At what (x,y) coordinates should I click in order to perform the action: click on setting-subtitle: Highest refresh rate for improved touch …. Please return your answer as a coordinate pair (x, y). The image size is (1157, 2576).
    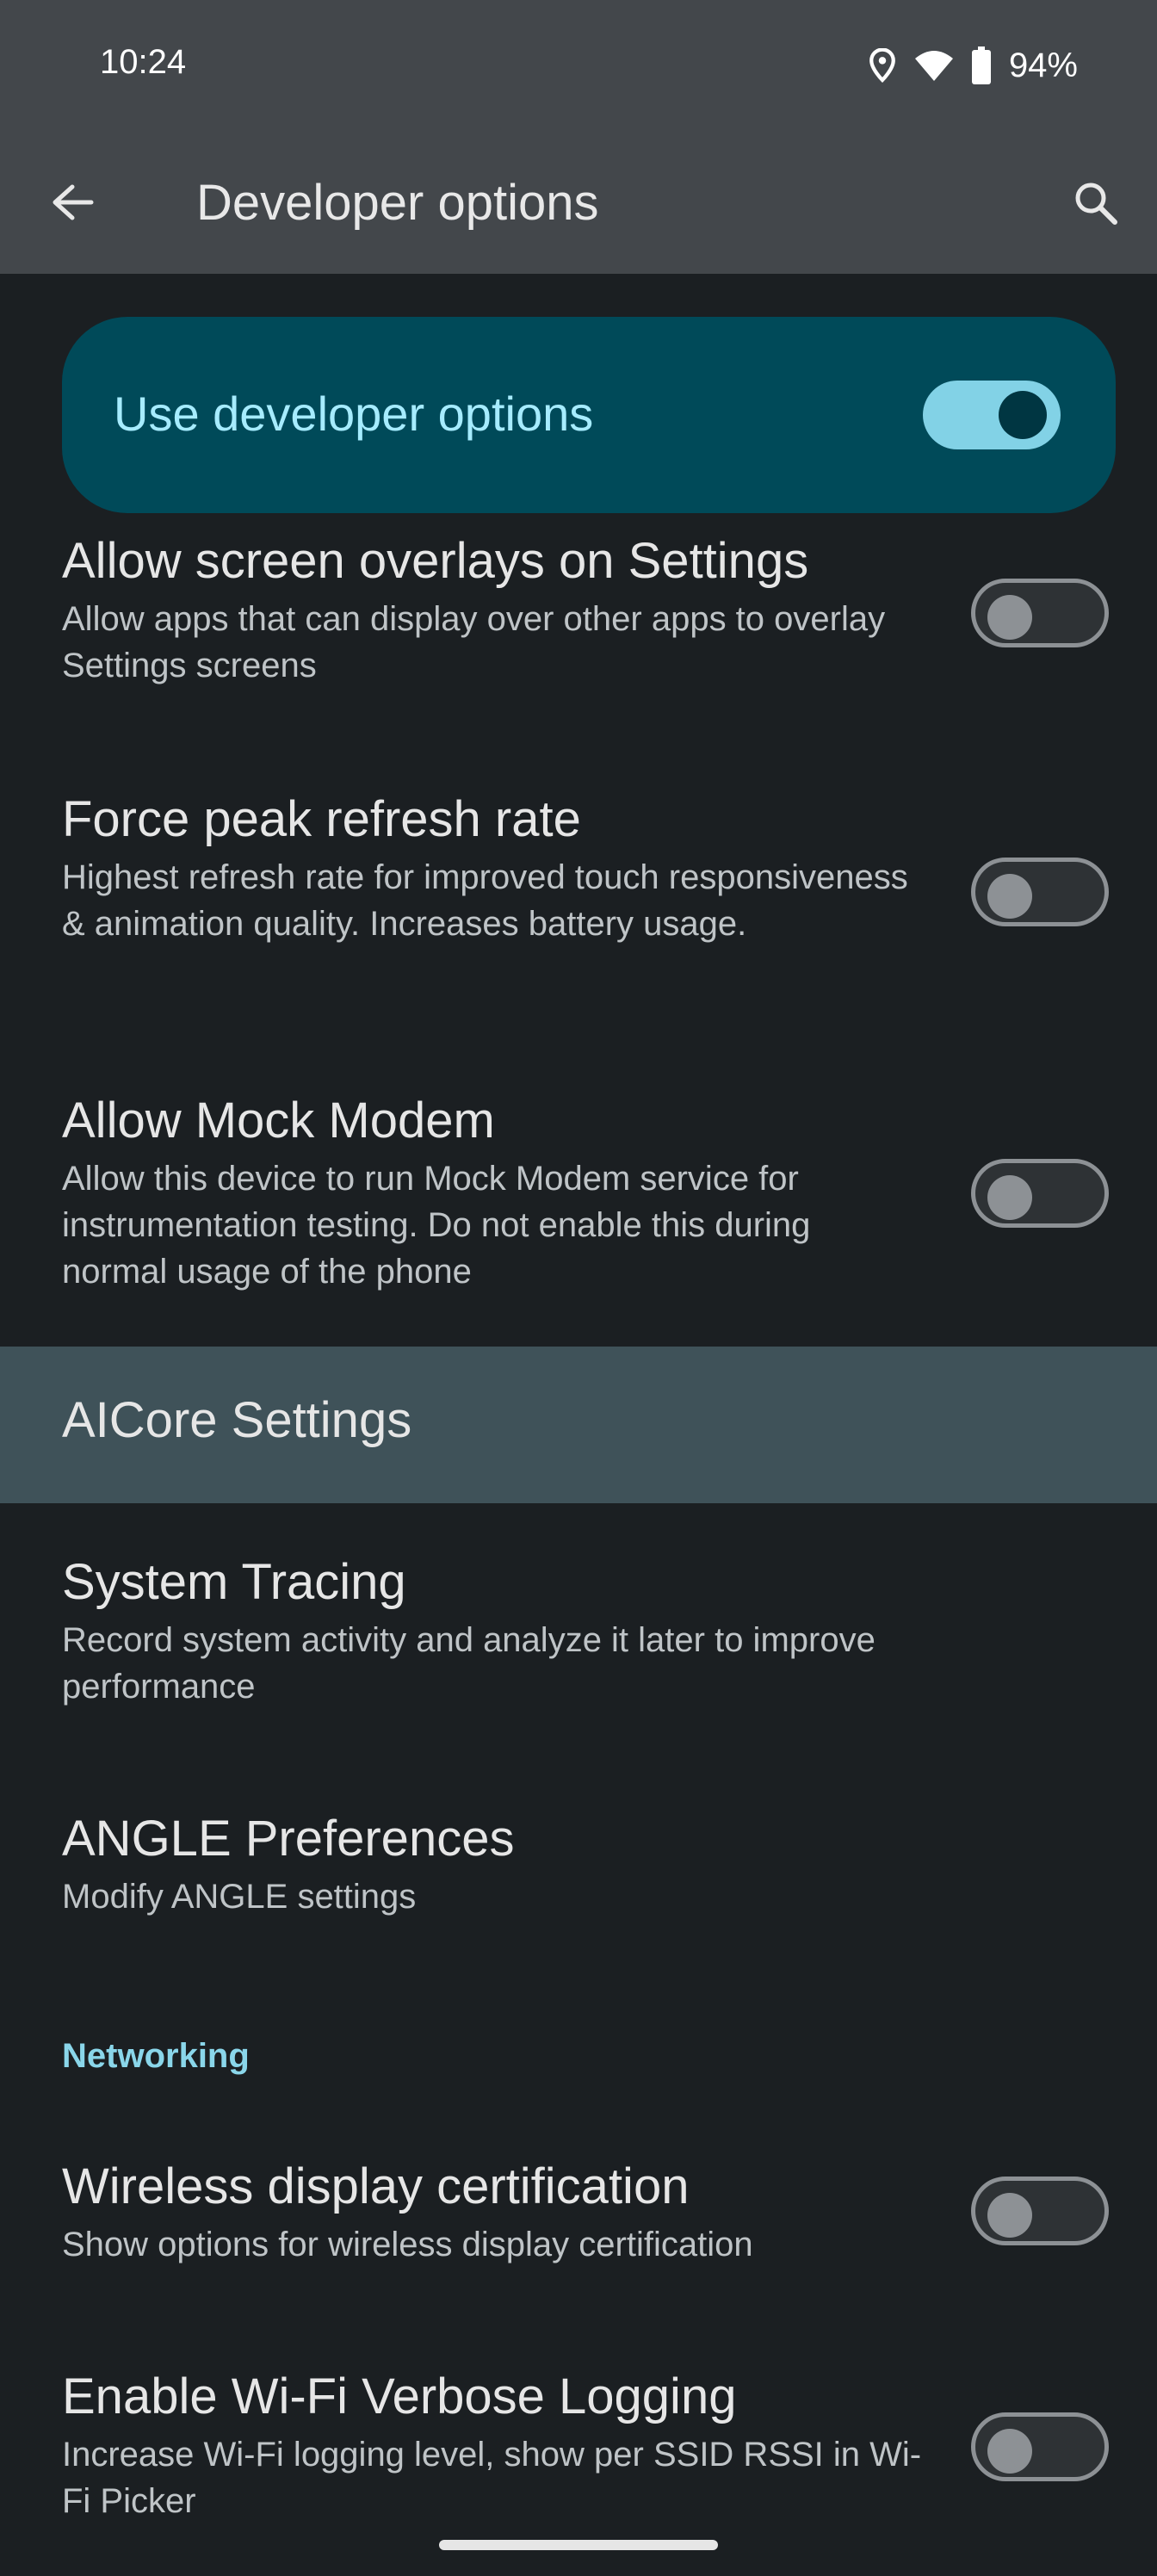
    Looking at the image, I should click on (485, 901).